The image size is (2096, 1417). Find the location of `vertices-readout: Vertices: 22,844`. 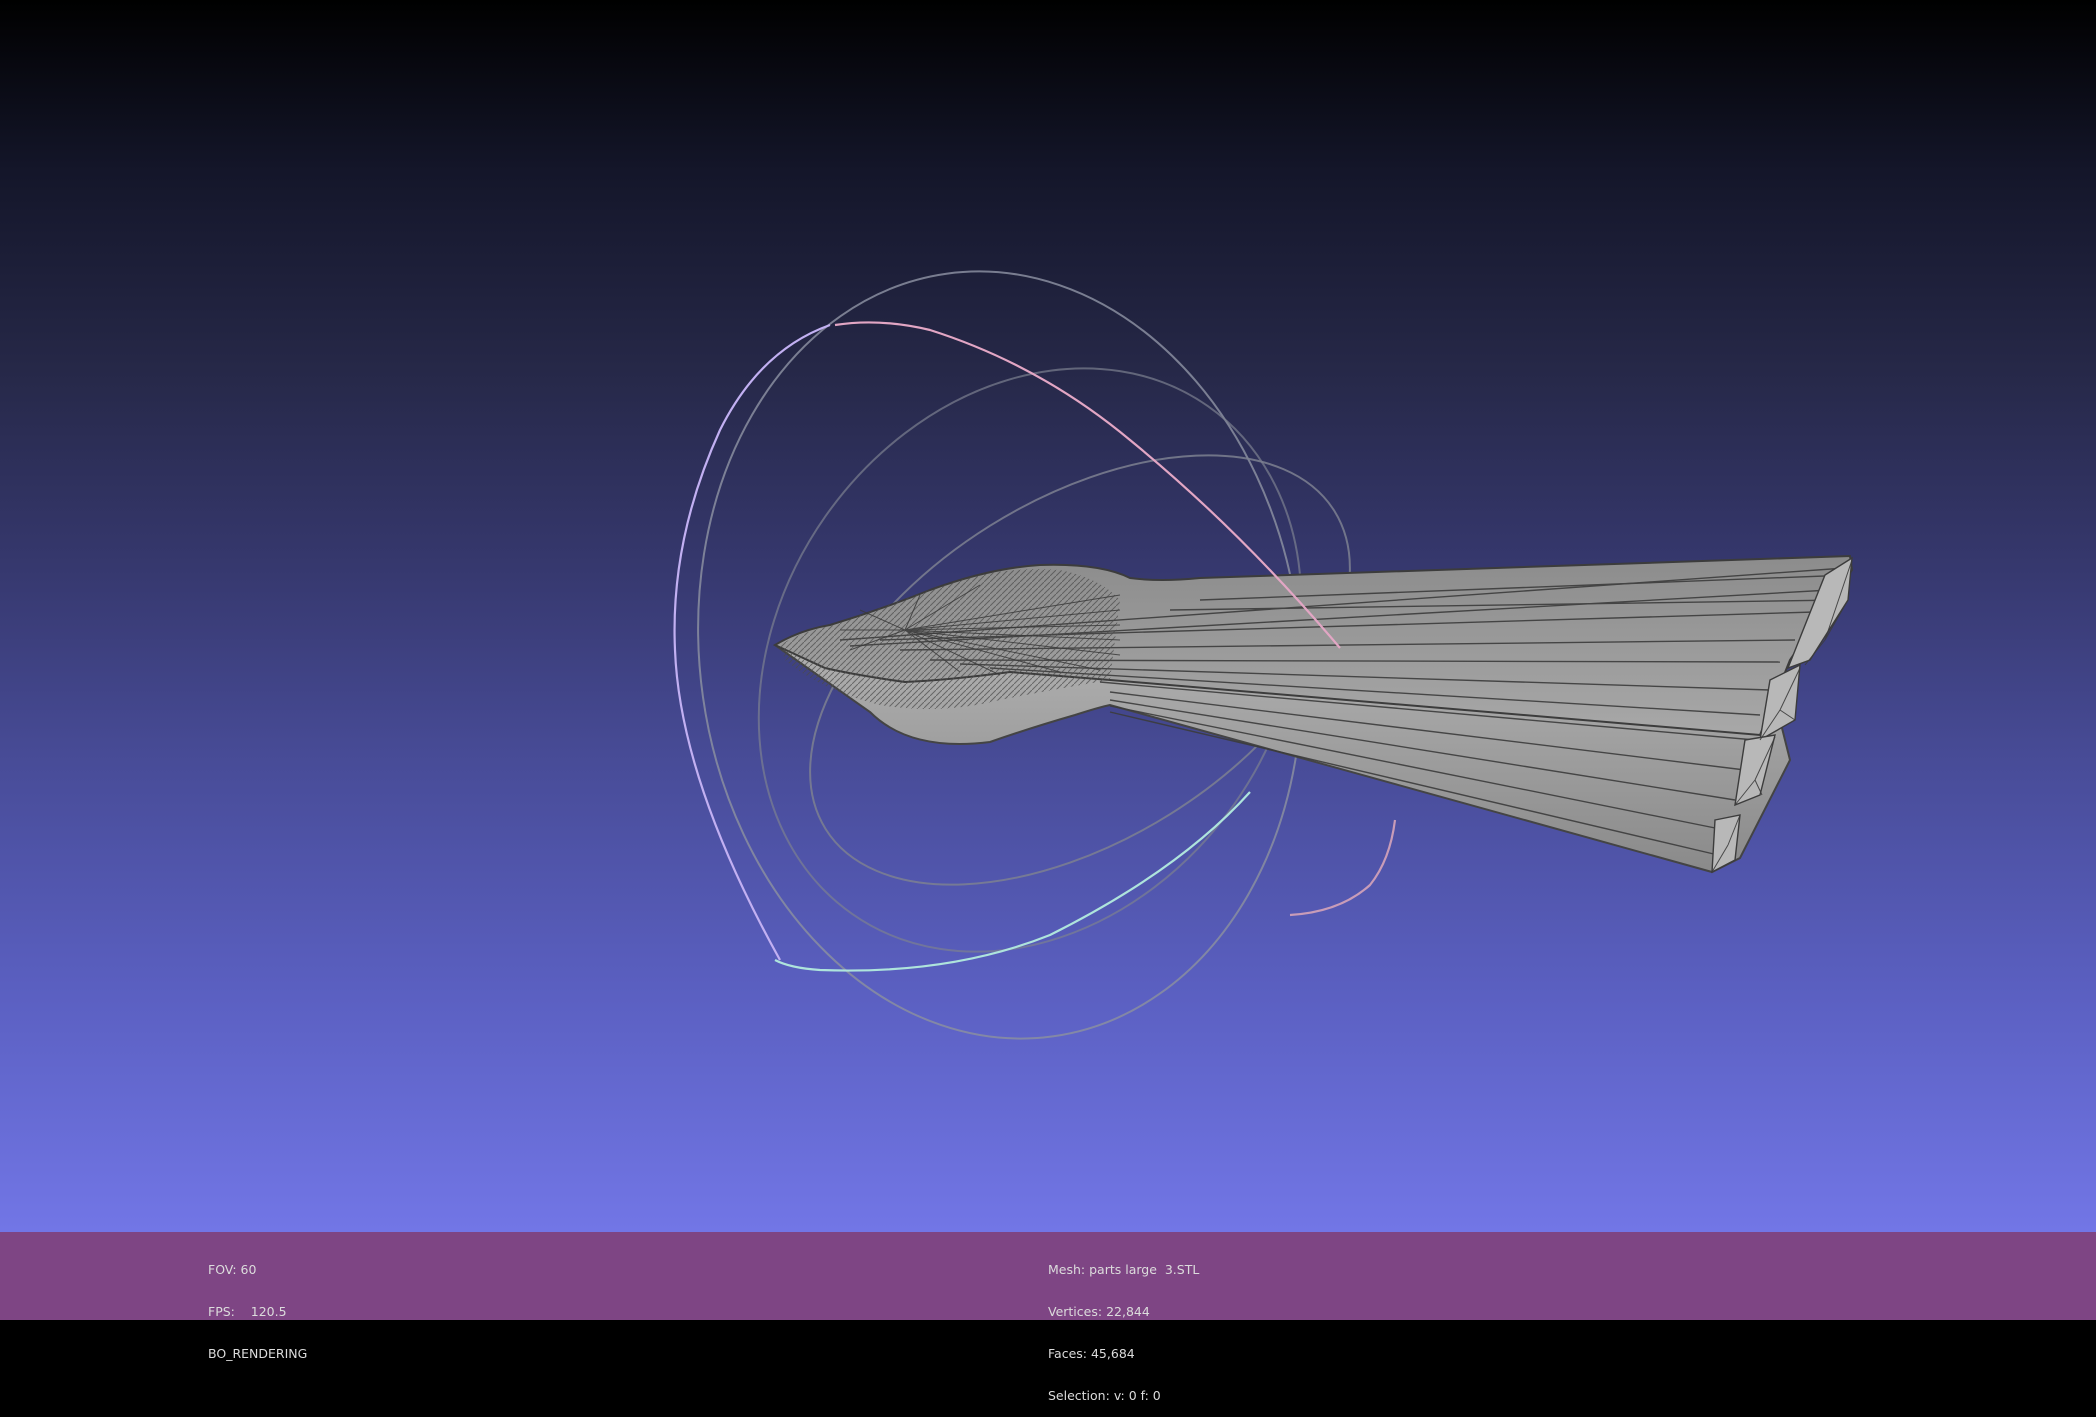

vertices-readout: Vertices: 22,844 is located at coordinates (1123, 1312).